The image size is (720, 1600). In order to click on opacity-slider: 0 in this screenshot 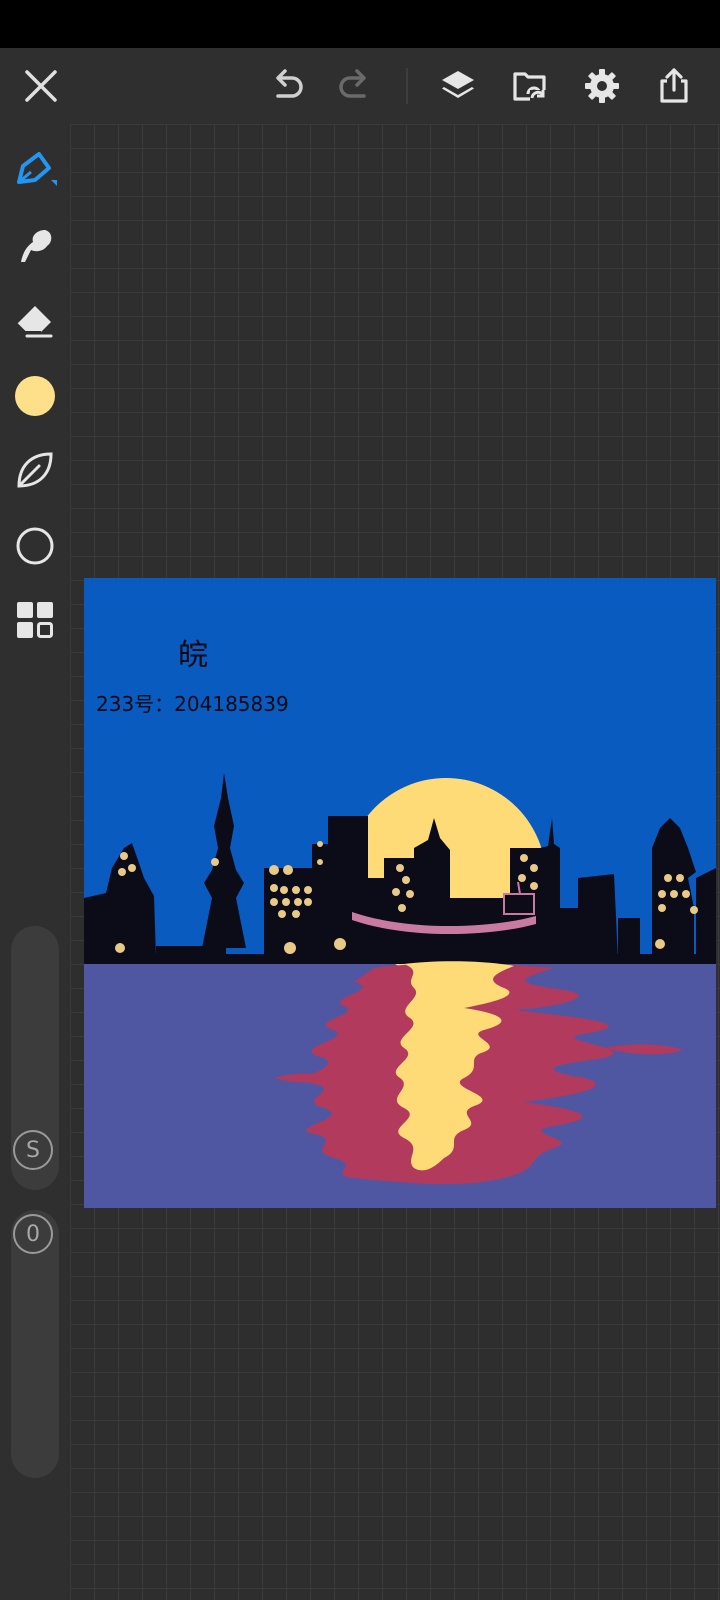, I will do `click(35, 1344)`.